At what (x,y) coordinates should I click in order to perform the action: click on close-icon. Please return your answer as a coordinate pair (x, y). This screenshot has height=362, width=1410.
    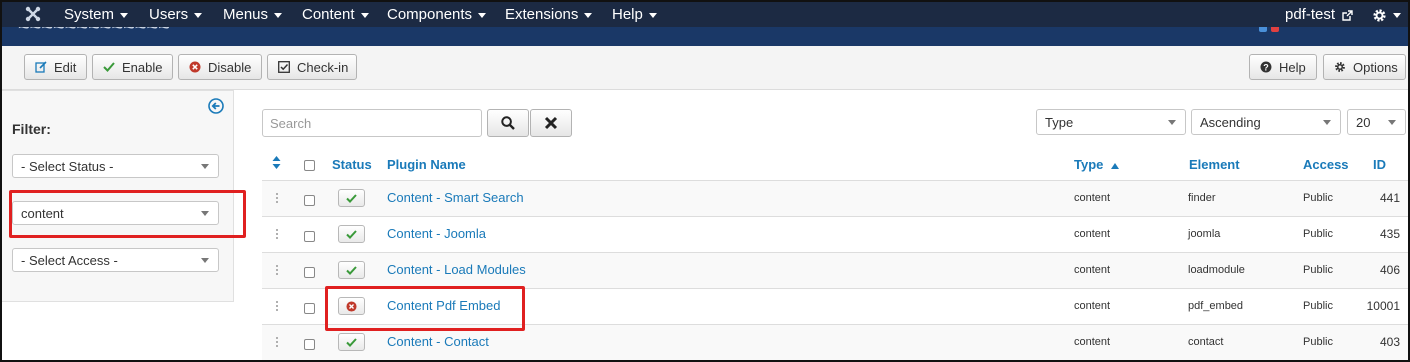
    Looking at the image, I should click on (551, 123).